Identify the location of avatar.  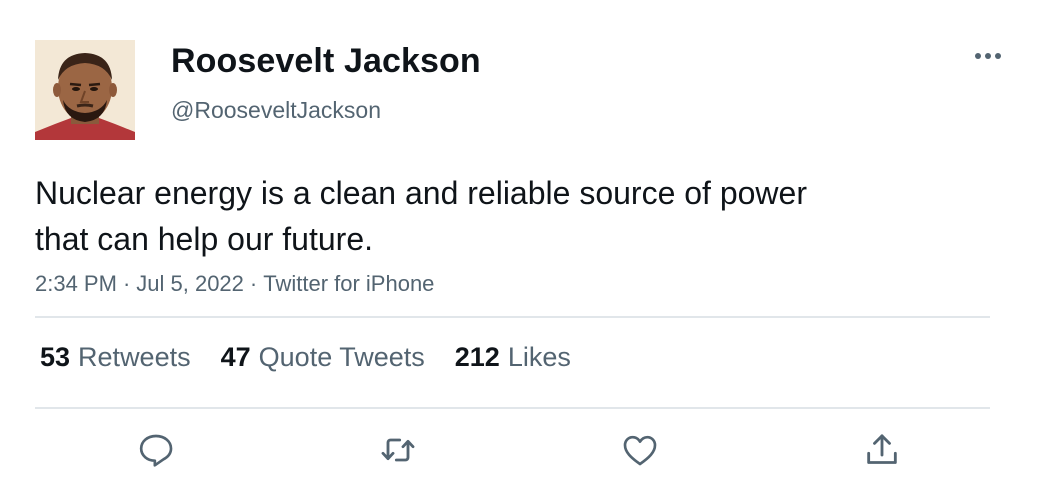
(85, 90).